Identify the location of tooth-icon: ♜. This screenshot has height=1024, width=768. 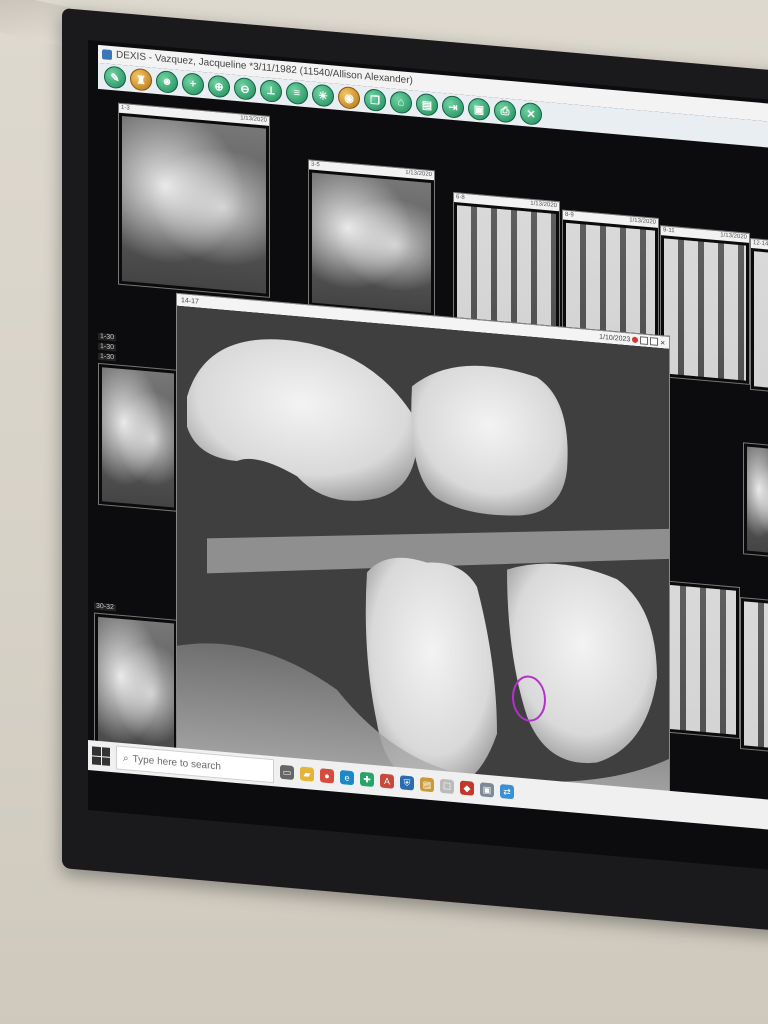
(141, 80).